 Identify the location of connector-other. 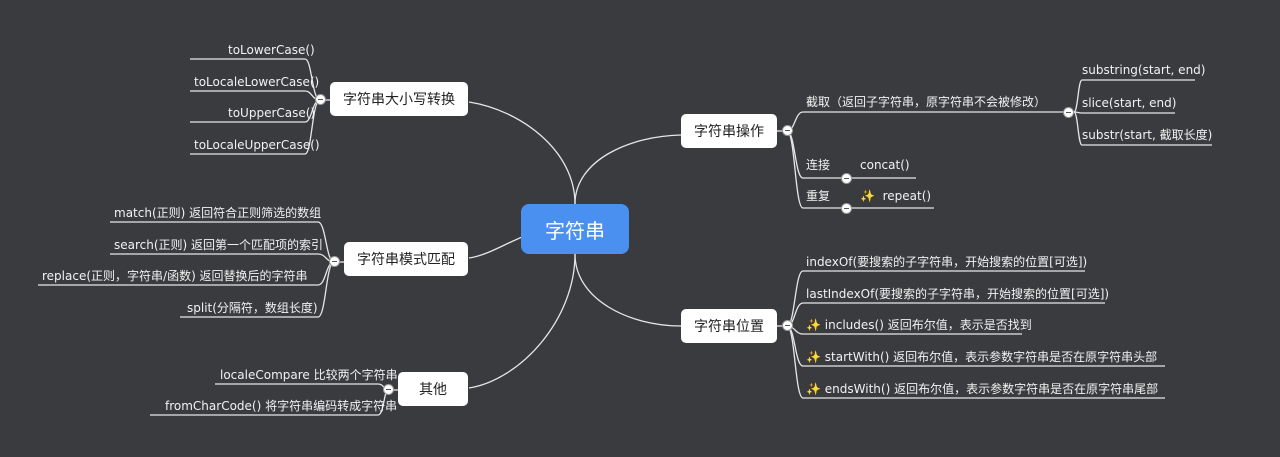
(522, 321).